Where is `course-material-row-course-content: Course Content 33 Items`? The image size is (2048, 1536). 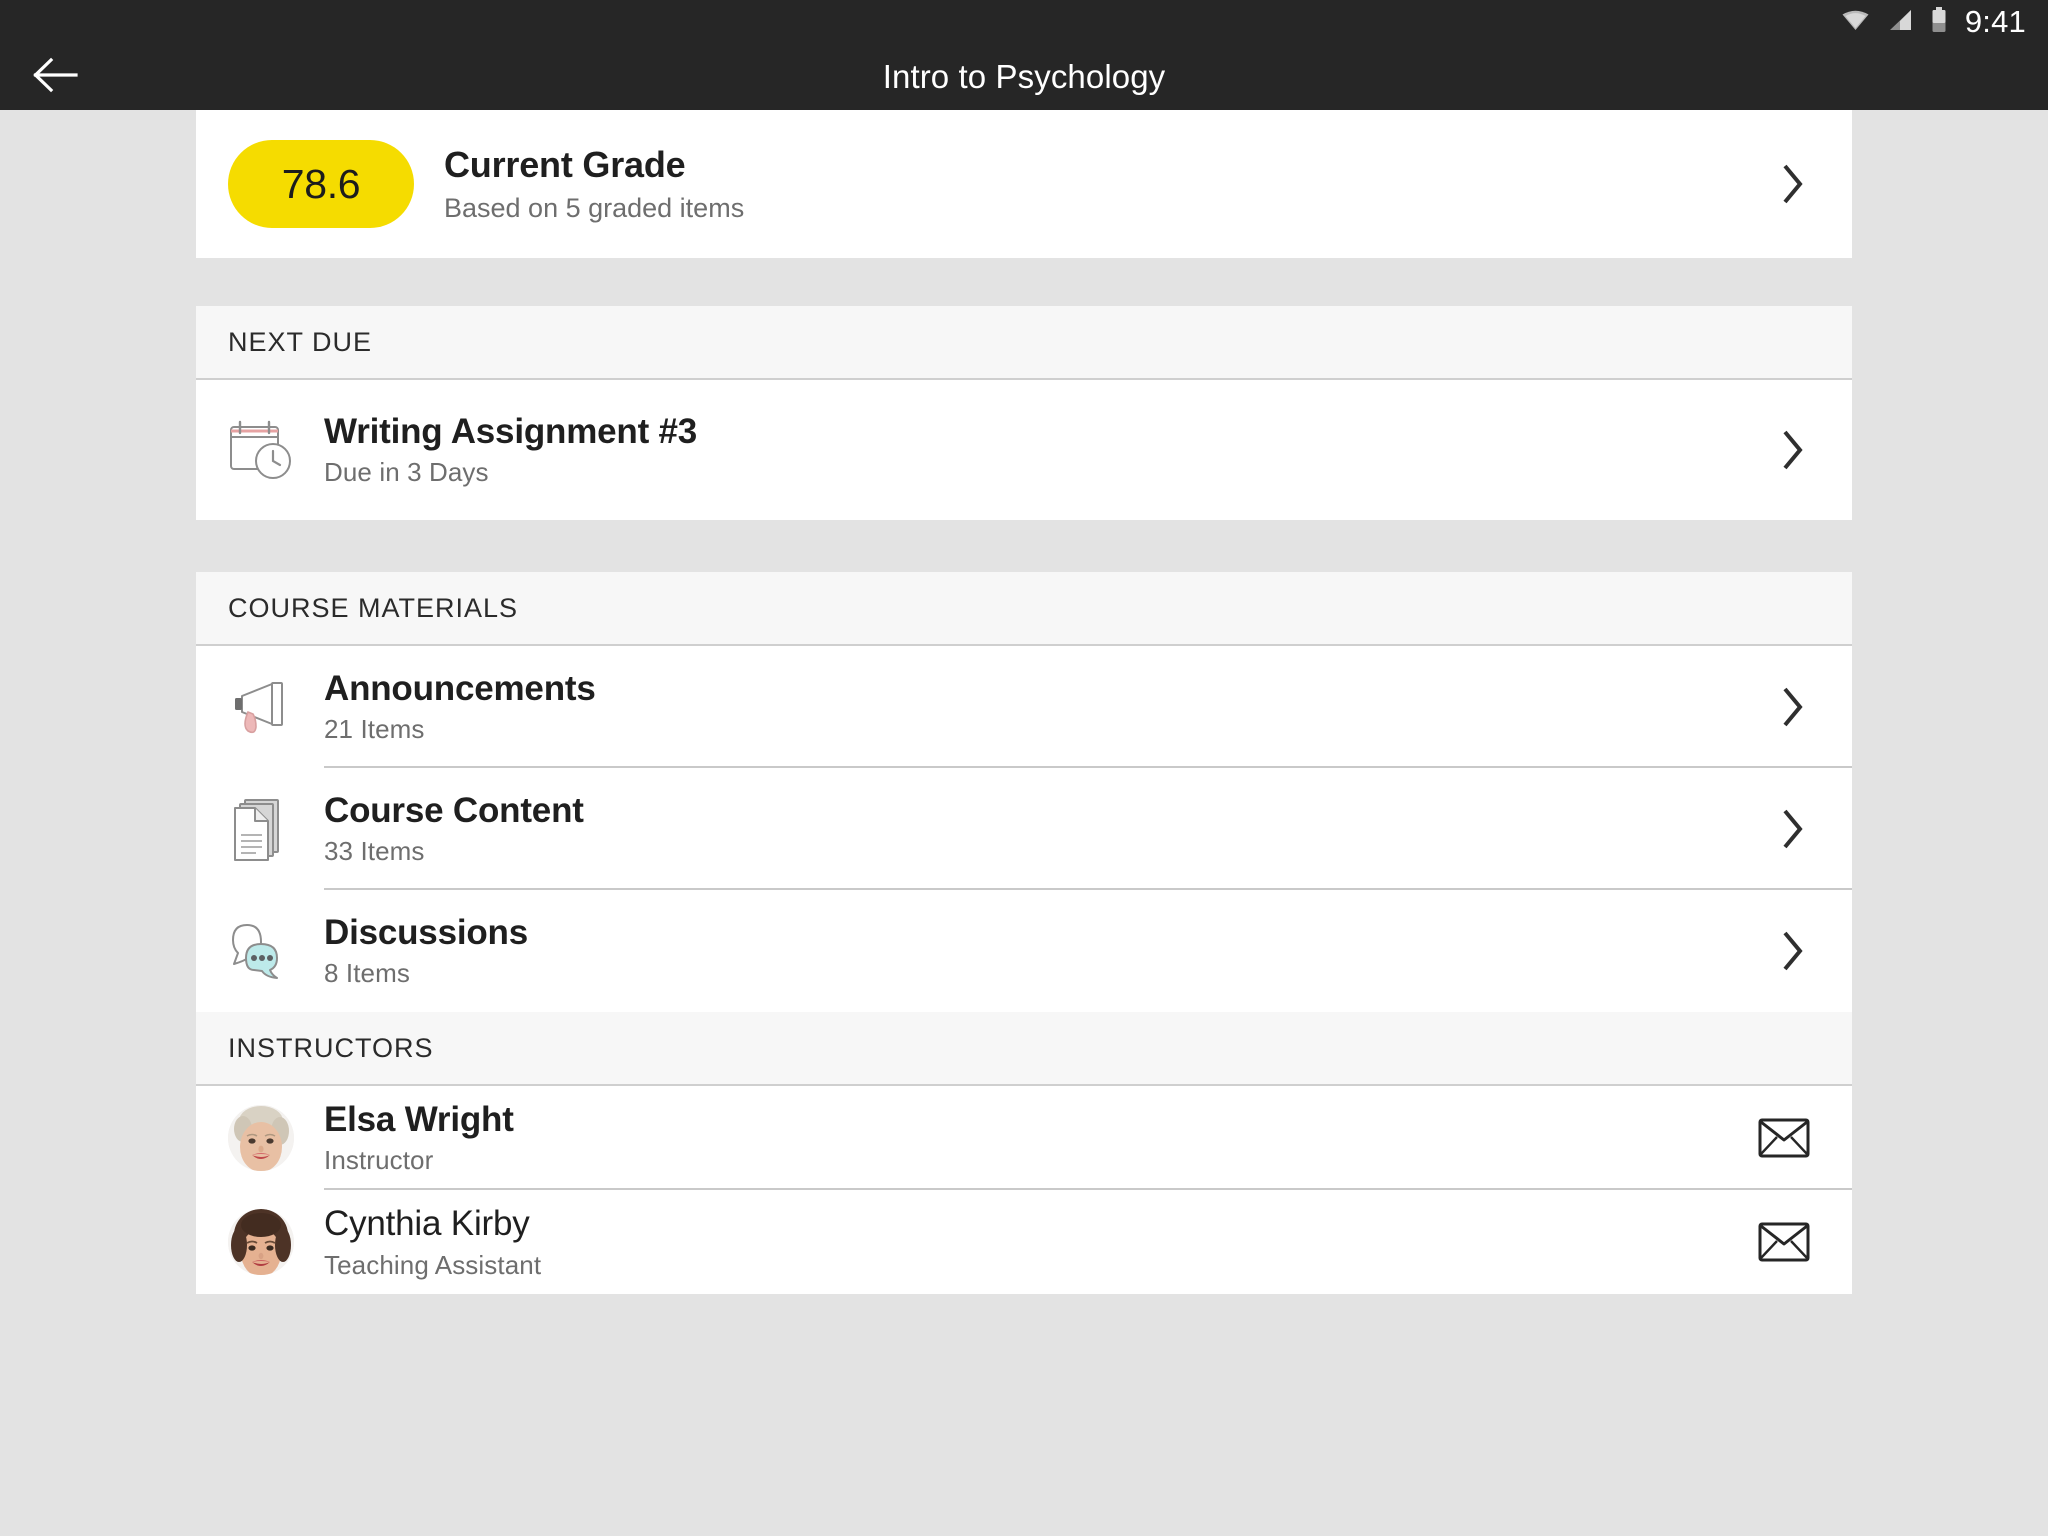
course-material-row-course-content: Course Content 33 Items is located at coordinates (1024, 829).